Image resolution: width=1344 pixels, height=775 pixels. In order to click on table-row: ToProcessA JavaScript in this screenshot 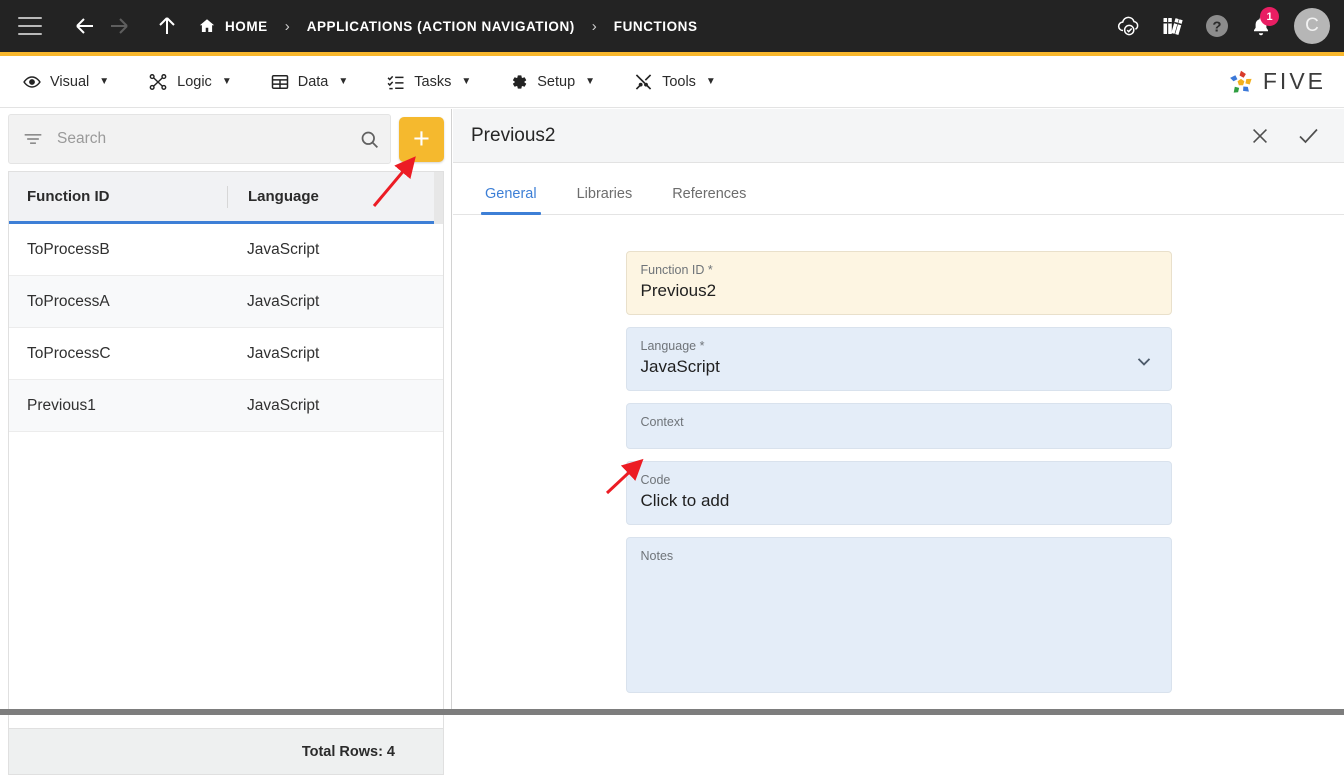, I will do `click(226, 302)`.